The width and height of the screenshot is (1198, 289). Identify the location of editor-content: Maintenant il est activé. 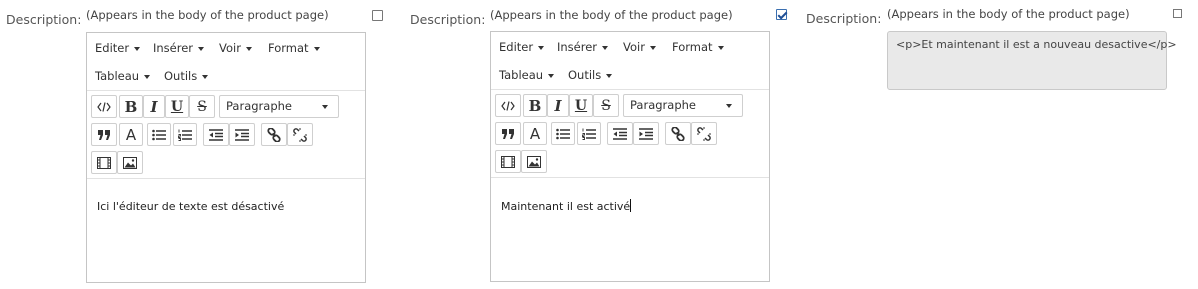
(630, 206).